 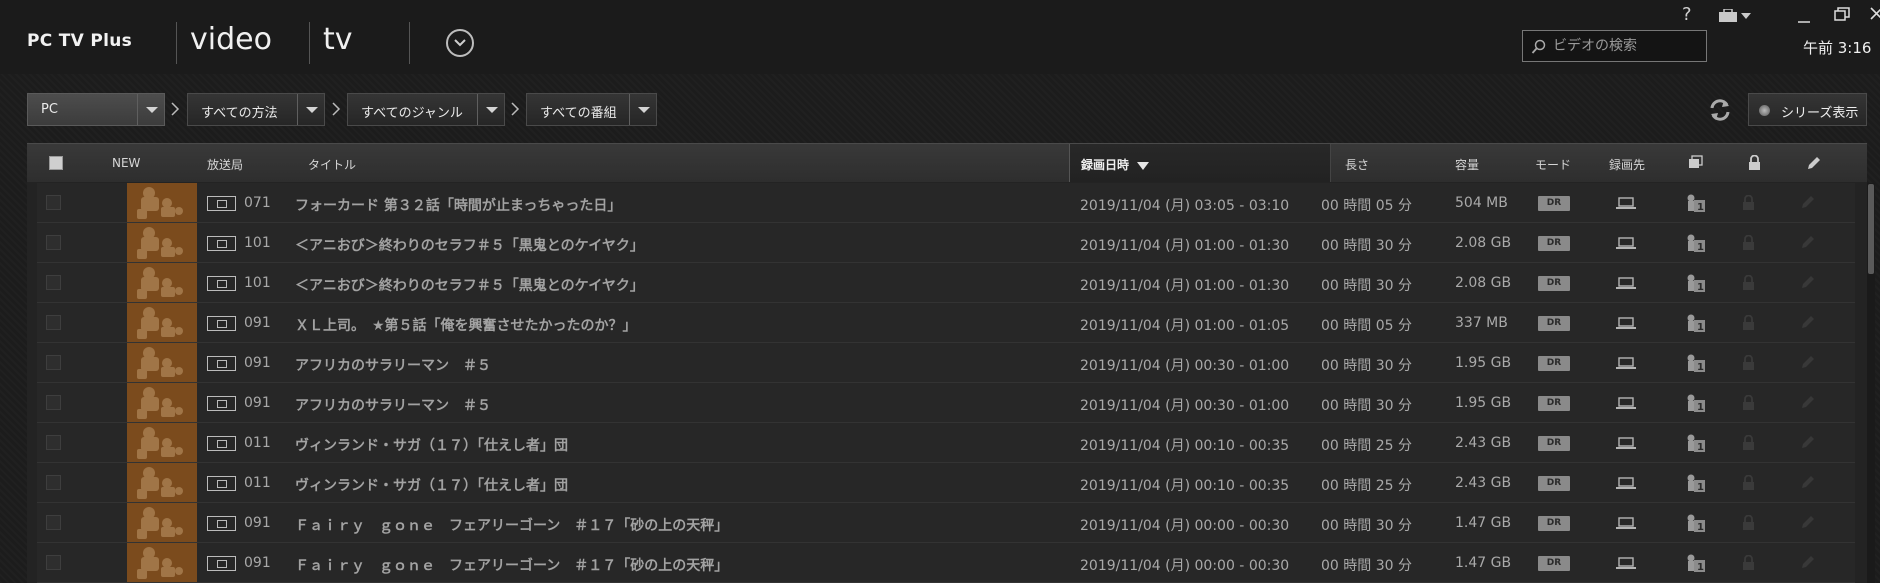 I want to click on column-length: 長さ, so click(x=1357, y=164).